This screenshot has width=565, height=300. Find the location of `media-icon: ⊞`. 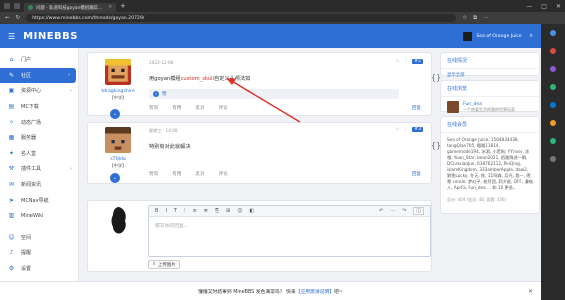

media-icon: ⊞ is located at coordinates (228, 211).